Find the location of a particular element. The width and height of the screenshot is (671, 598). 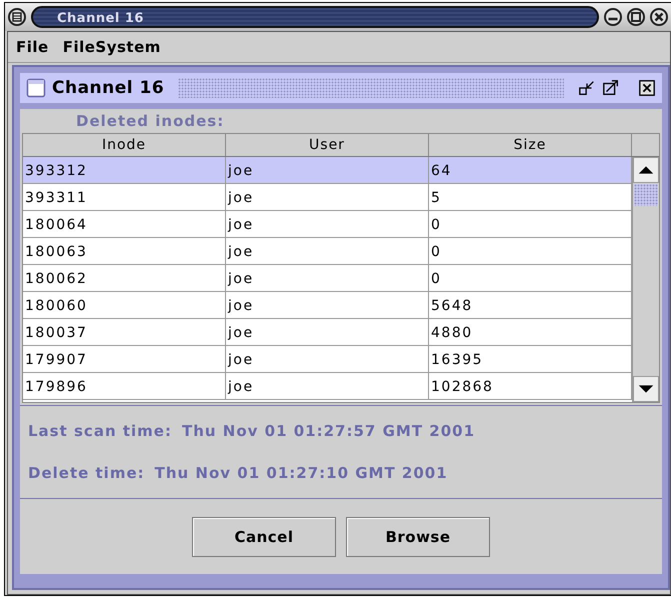

table-row: 180062 joe 0 is located at coordinates (327, 278).